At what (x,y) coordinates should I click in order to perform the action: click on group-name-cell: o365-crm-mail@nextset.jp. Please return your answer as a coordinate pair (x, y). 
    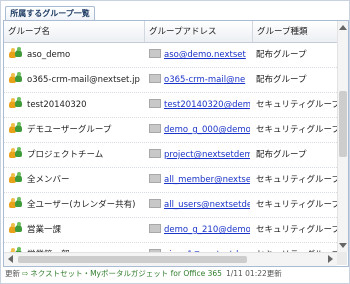
    Looking at the image, I should click on (77, 80).